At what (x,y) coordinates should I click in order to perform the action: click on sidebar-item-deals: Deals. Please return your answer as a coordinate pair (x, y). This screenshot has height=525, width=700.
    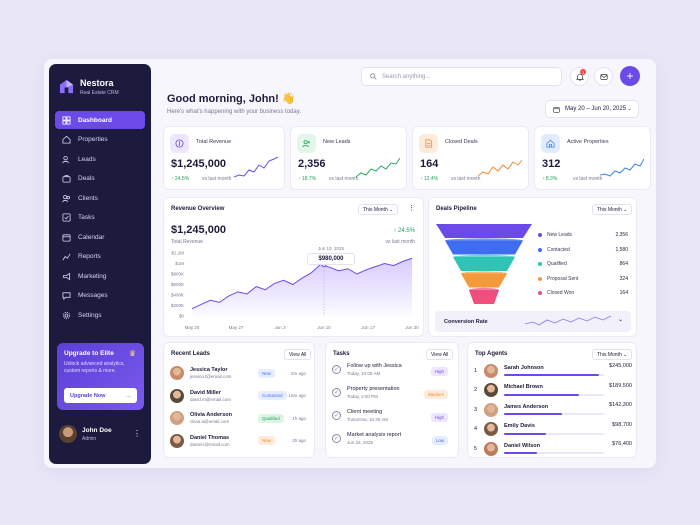
    Looking at the image, I should click on (100, 179).